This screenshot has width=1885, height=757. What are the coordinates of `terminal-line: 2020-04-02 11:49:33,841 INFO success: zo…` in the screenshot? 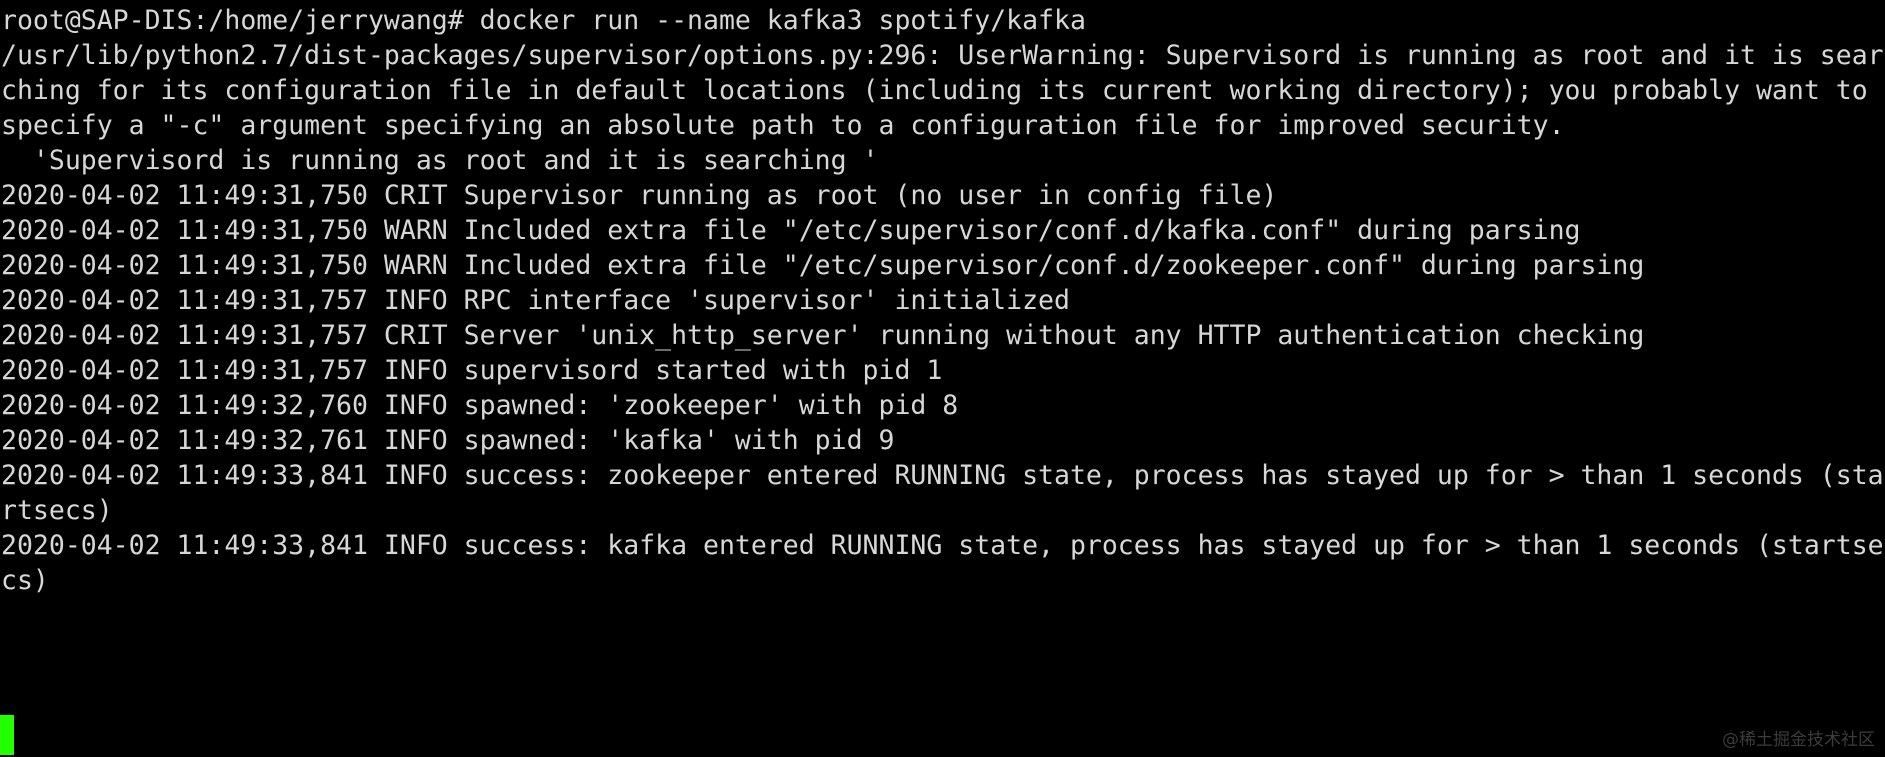 It's located at (942, 475).